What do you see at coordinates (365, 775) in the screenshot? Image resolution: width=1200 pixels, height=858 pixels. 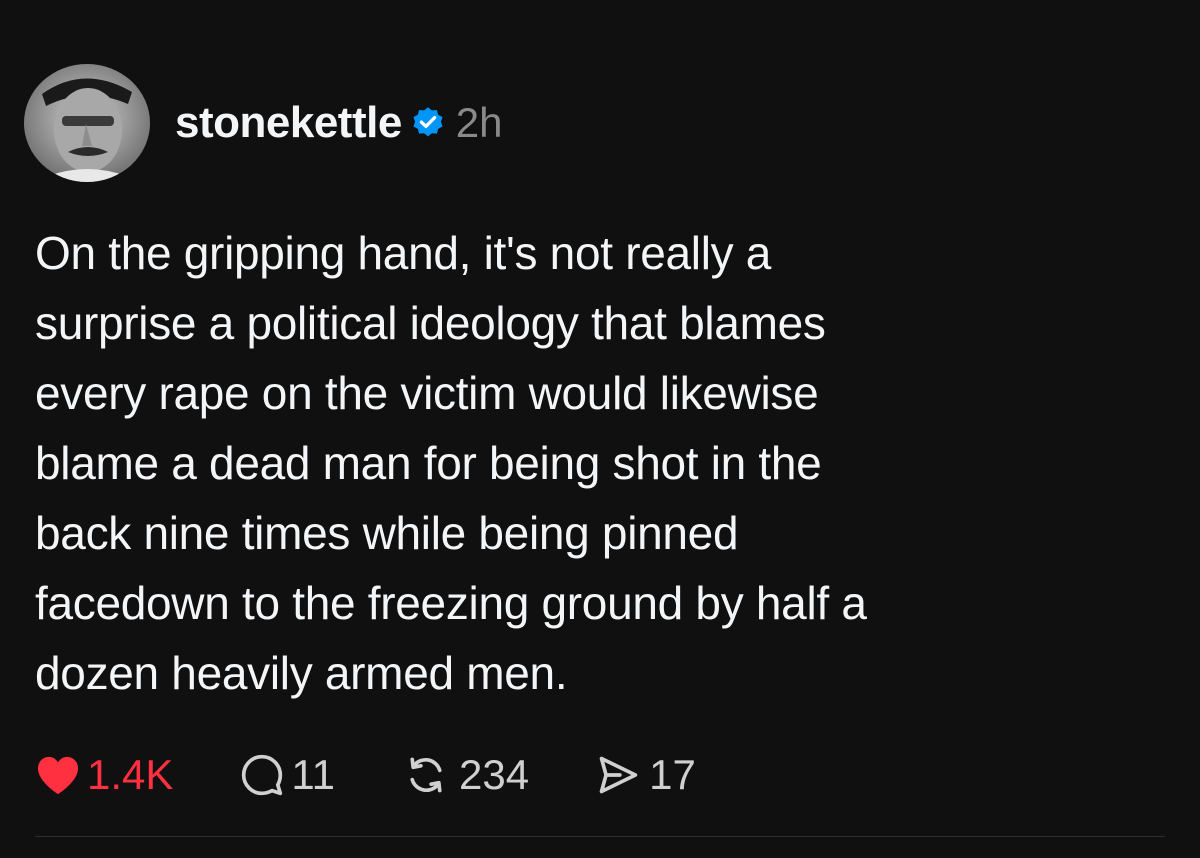 I see `post-actions: 1.4K 11 234 17` at bounding box center [365, 775].